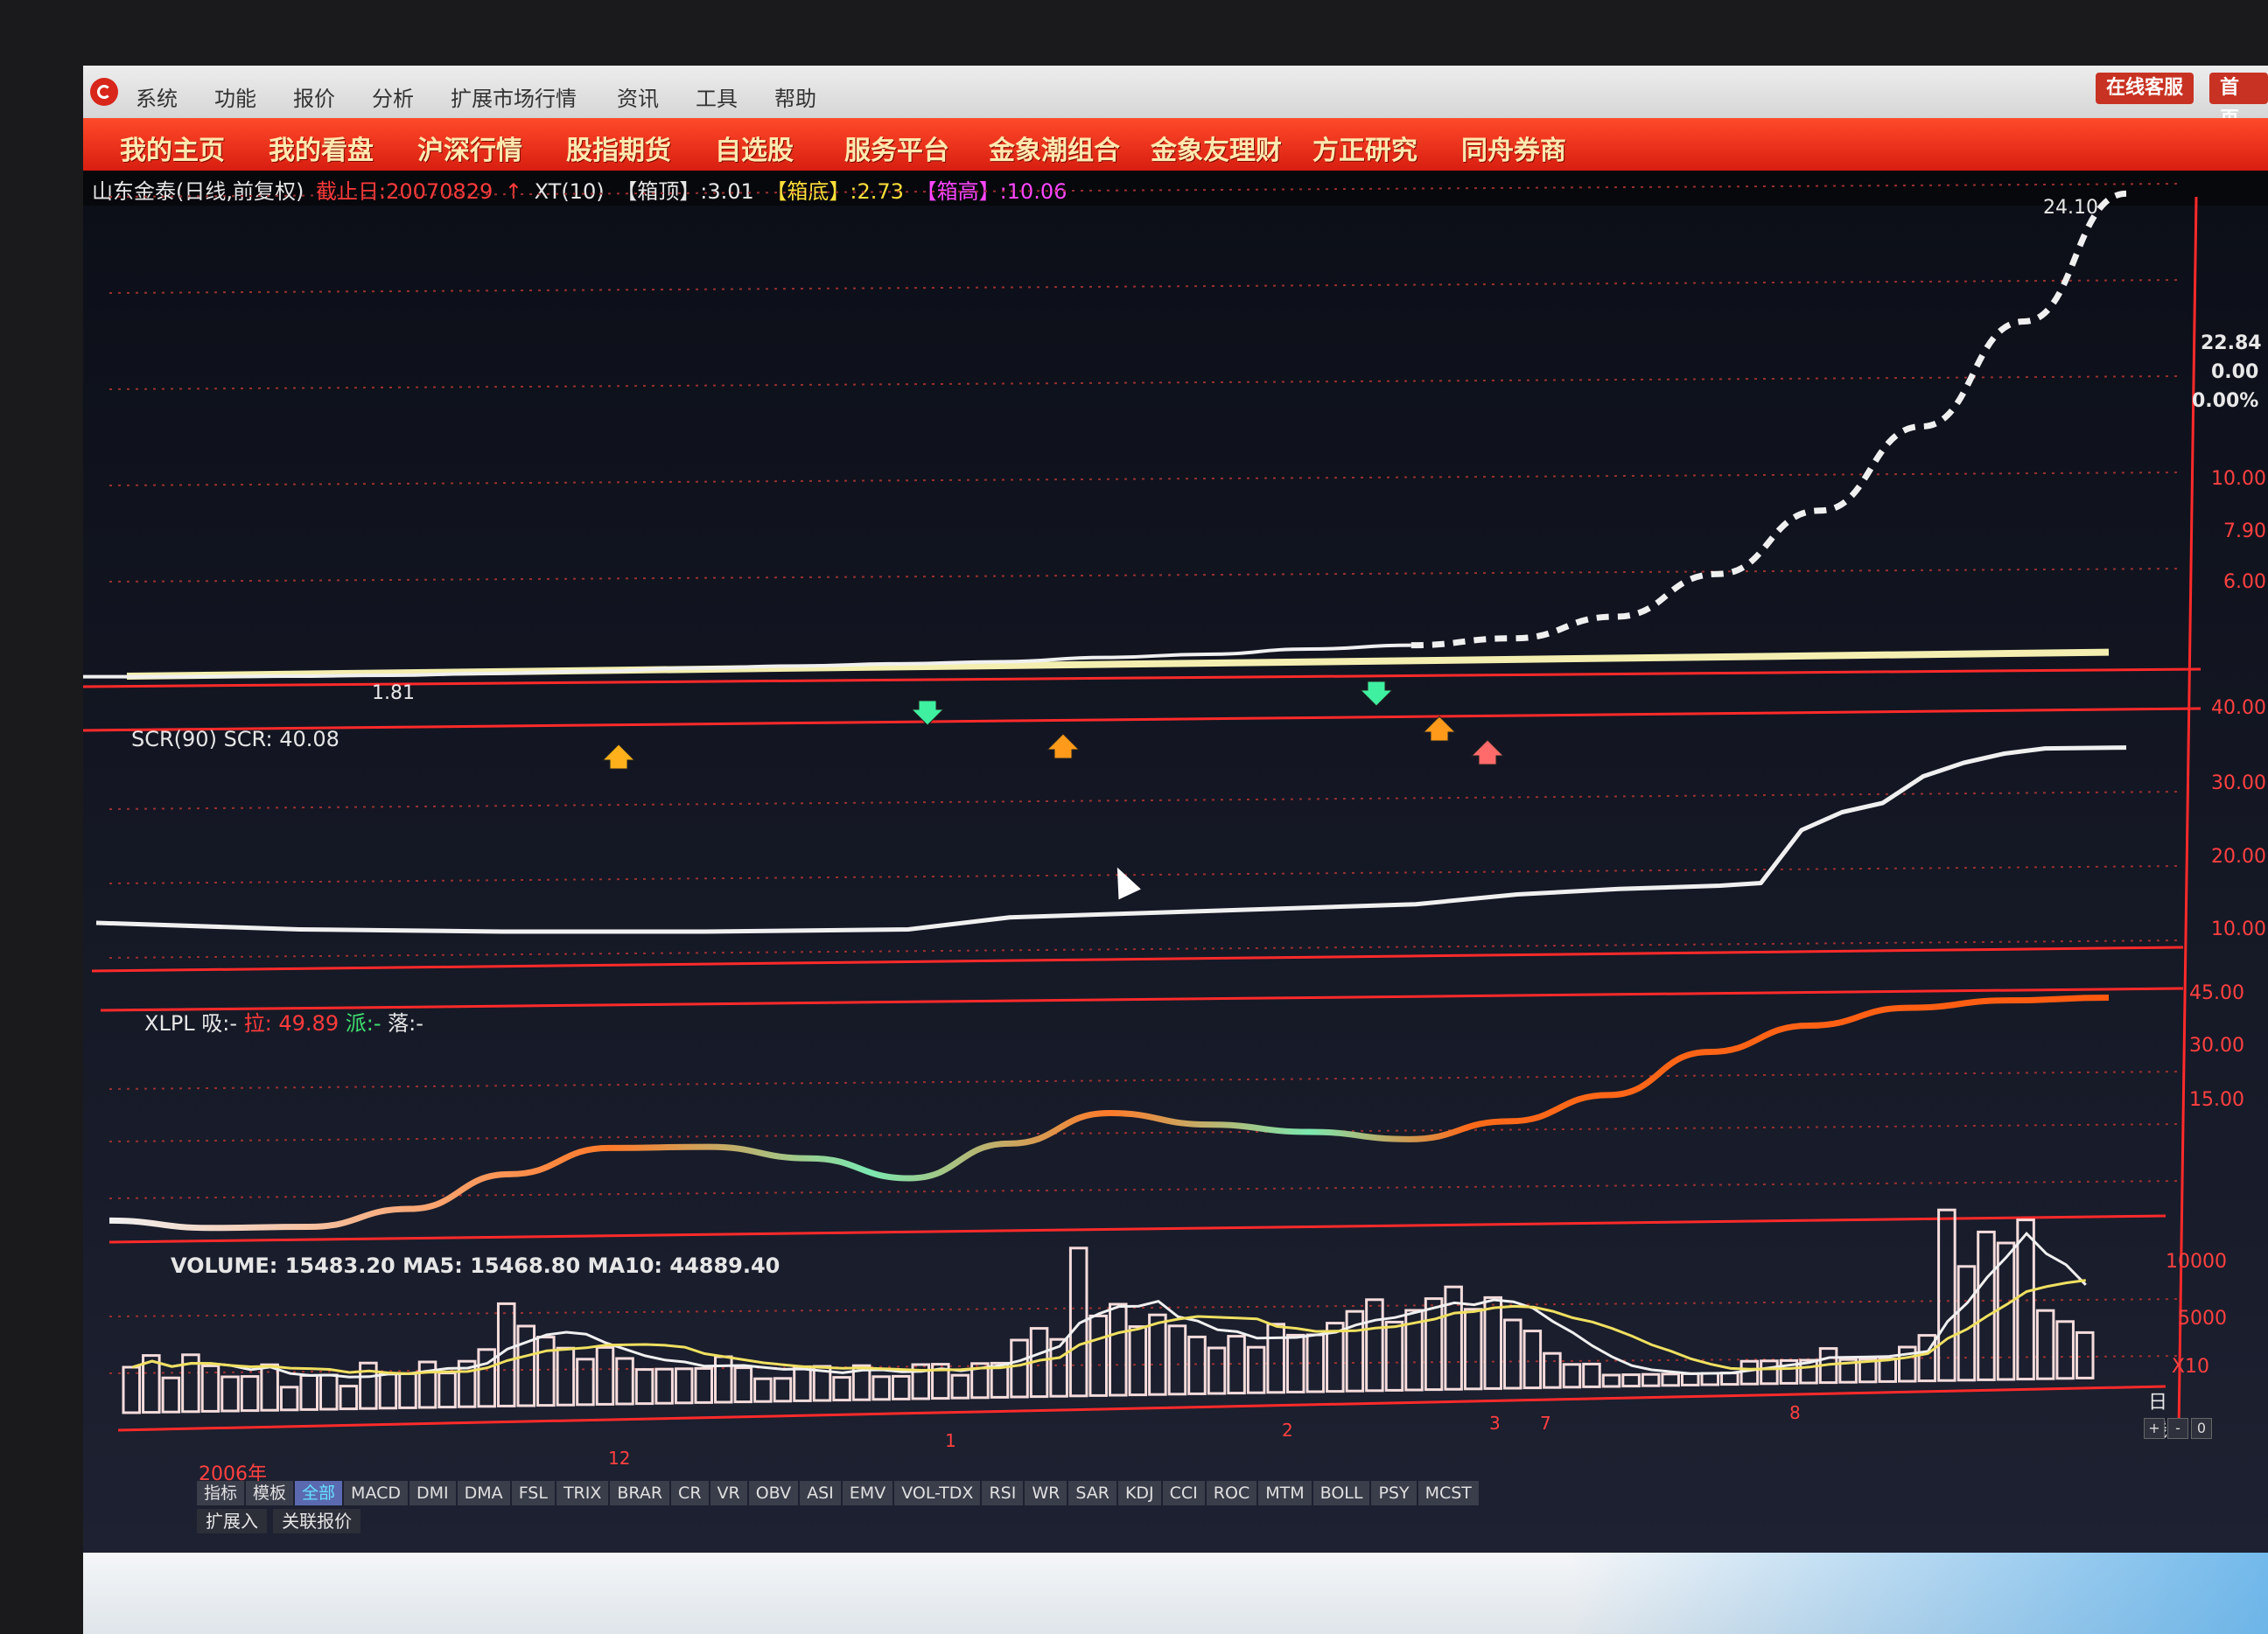 The image size is (2268, 1634). I want to click on indicator-tab: ROC, so click(1231, 1493).